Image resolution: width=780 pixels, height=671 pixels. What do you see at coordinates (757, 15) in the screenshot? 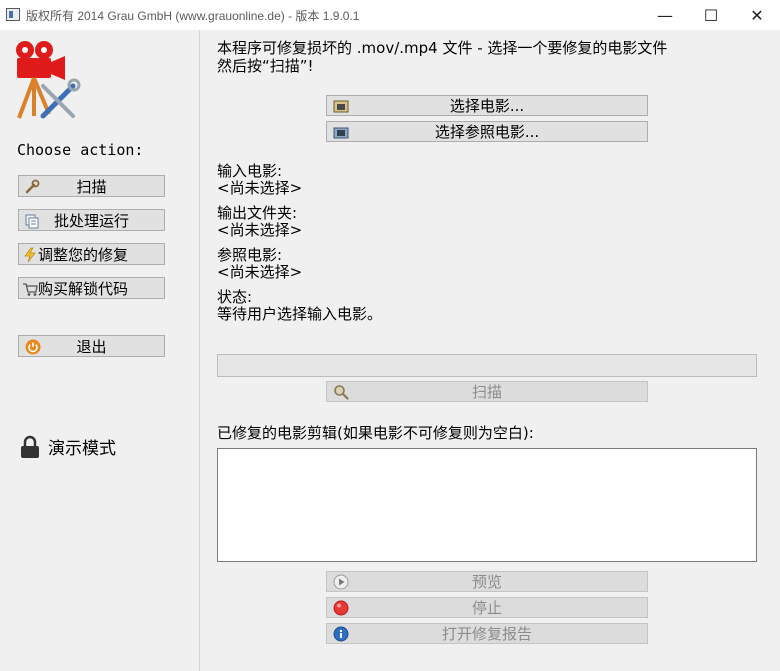
I see `close-button: ✕` at bounding box center [757, 15].